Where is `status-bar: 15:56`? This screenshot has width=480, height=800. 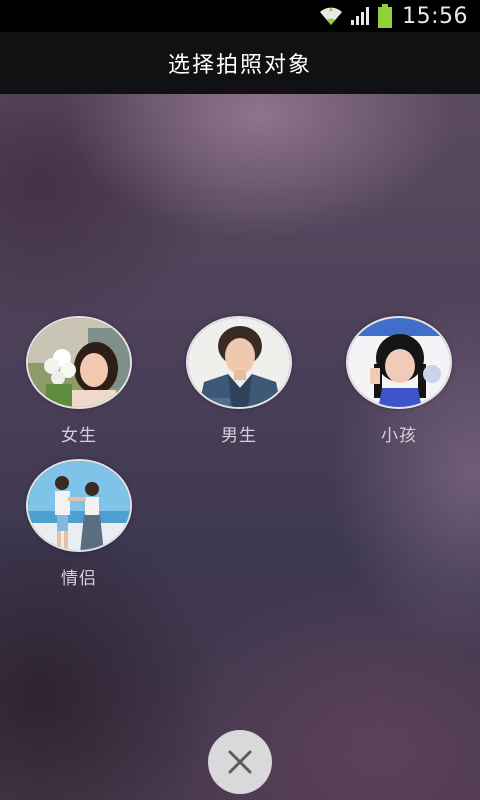 status-bar: 15:56 is located at coordinates (240, 16).